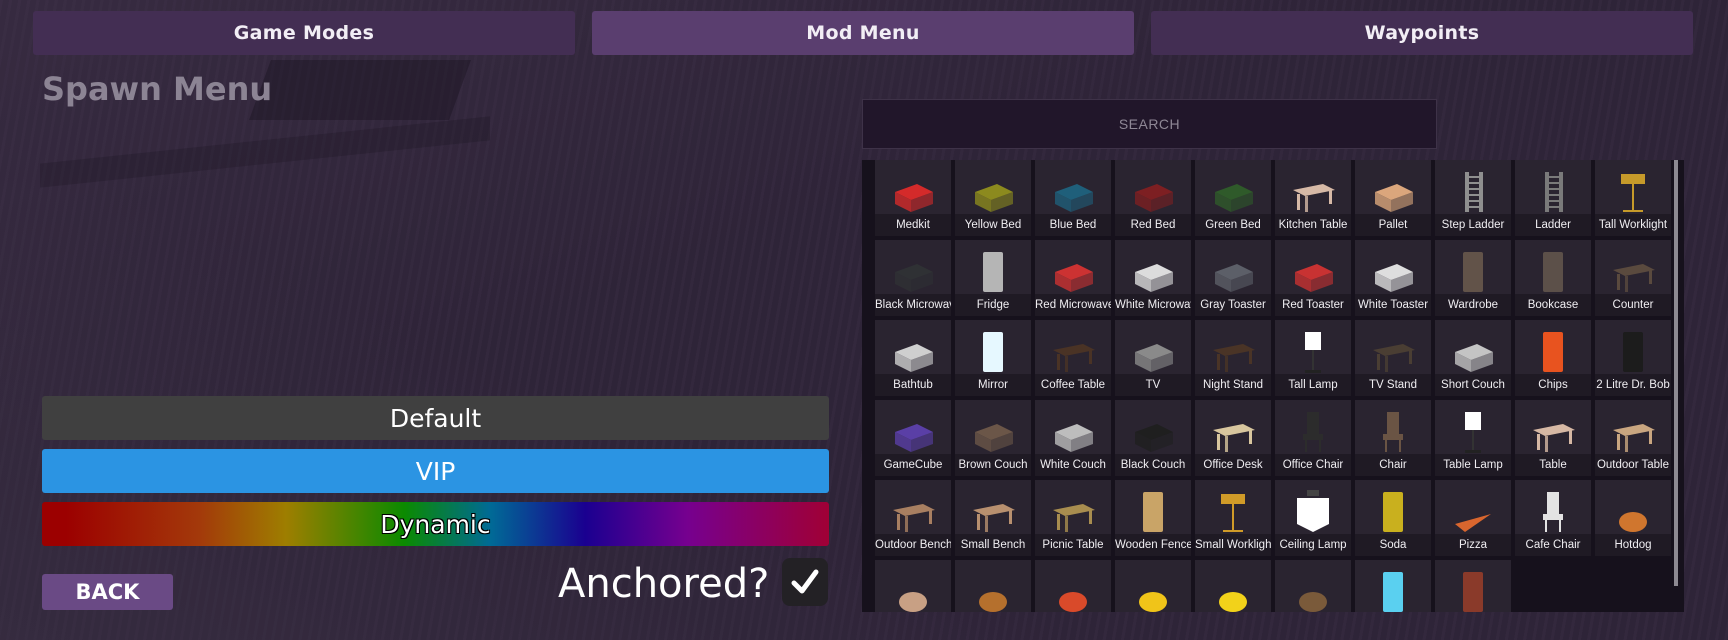 The width and height of the screenshot is (1728, 640). What do you see at coordinates (1233, 438) in the screenshot?
I see `spawn-item-tile: Office Desk` at bounding box center [1233, 438].